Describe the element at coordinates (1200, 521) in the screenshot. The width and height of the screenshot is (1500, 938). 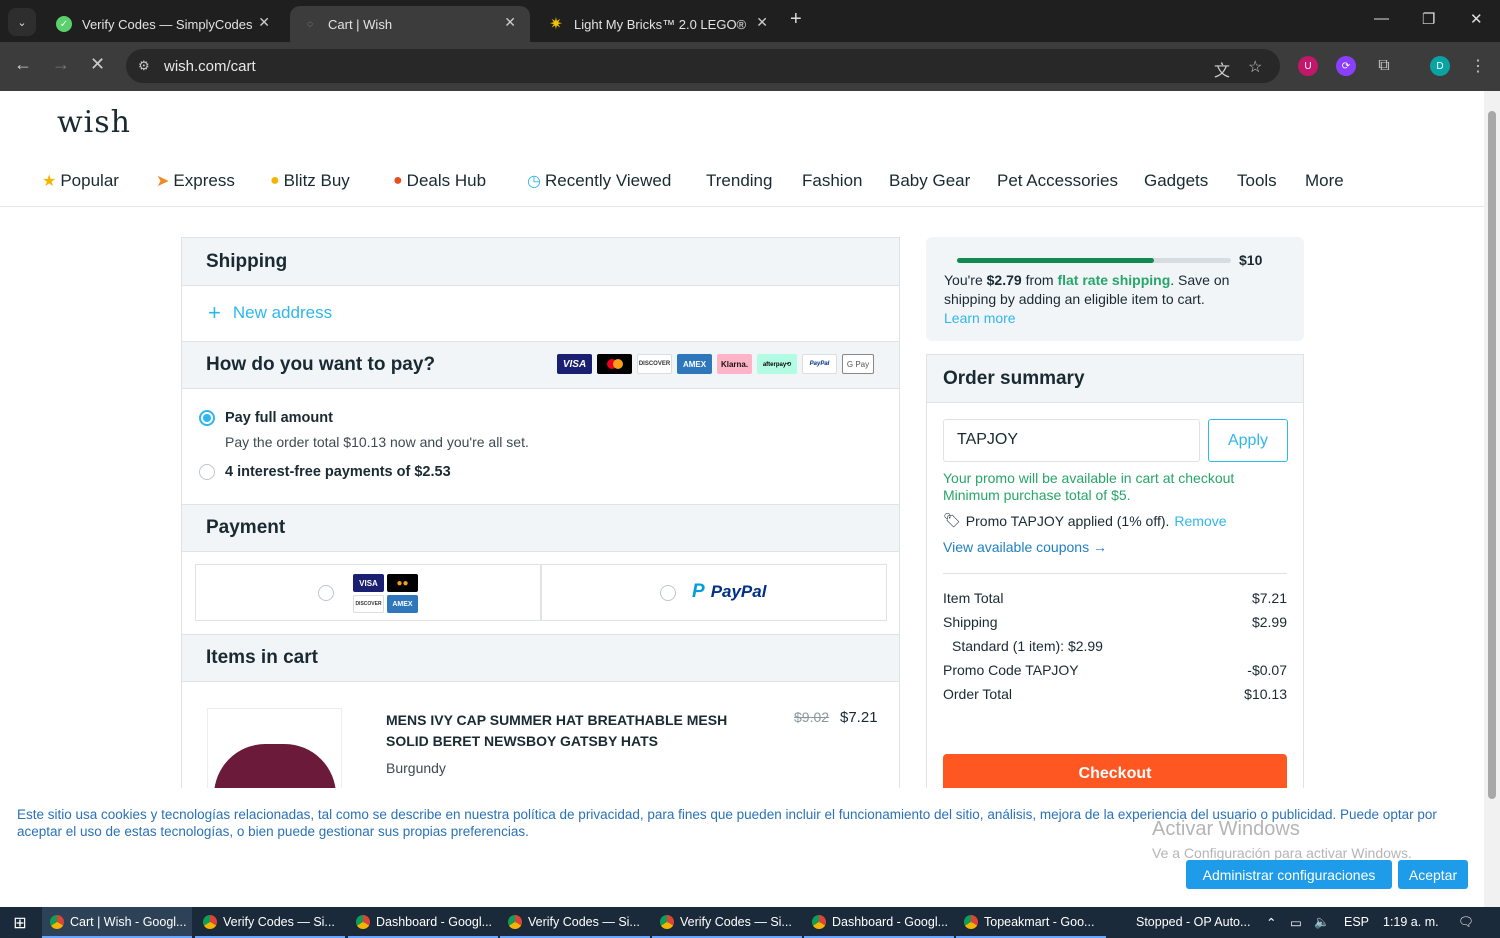
I see `remove-promo-link: Remove` at that location.